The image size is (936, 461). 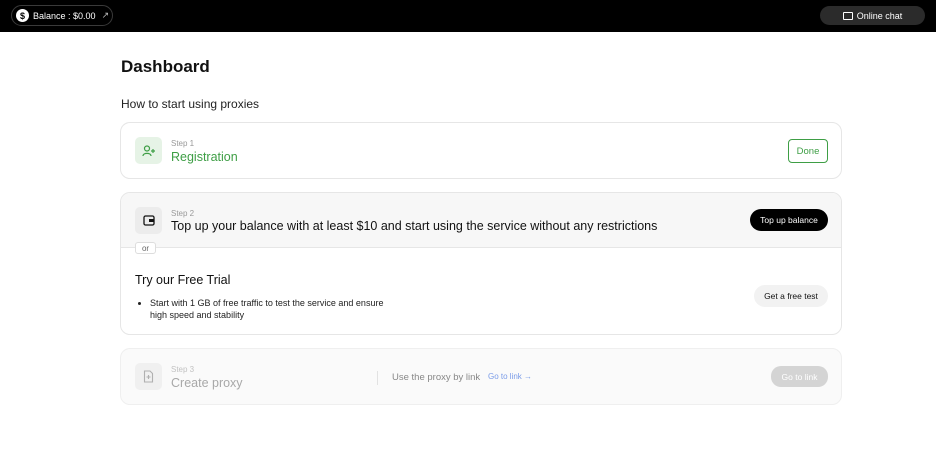 I want to click on divider, so click(x=377, y=378).